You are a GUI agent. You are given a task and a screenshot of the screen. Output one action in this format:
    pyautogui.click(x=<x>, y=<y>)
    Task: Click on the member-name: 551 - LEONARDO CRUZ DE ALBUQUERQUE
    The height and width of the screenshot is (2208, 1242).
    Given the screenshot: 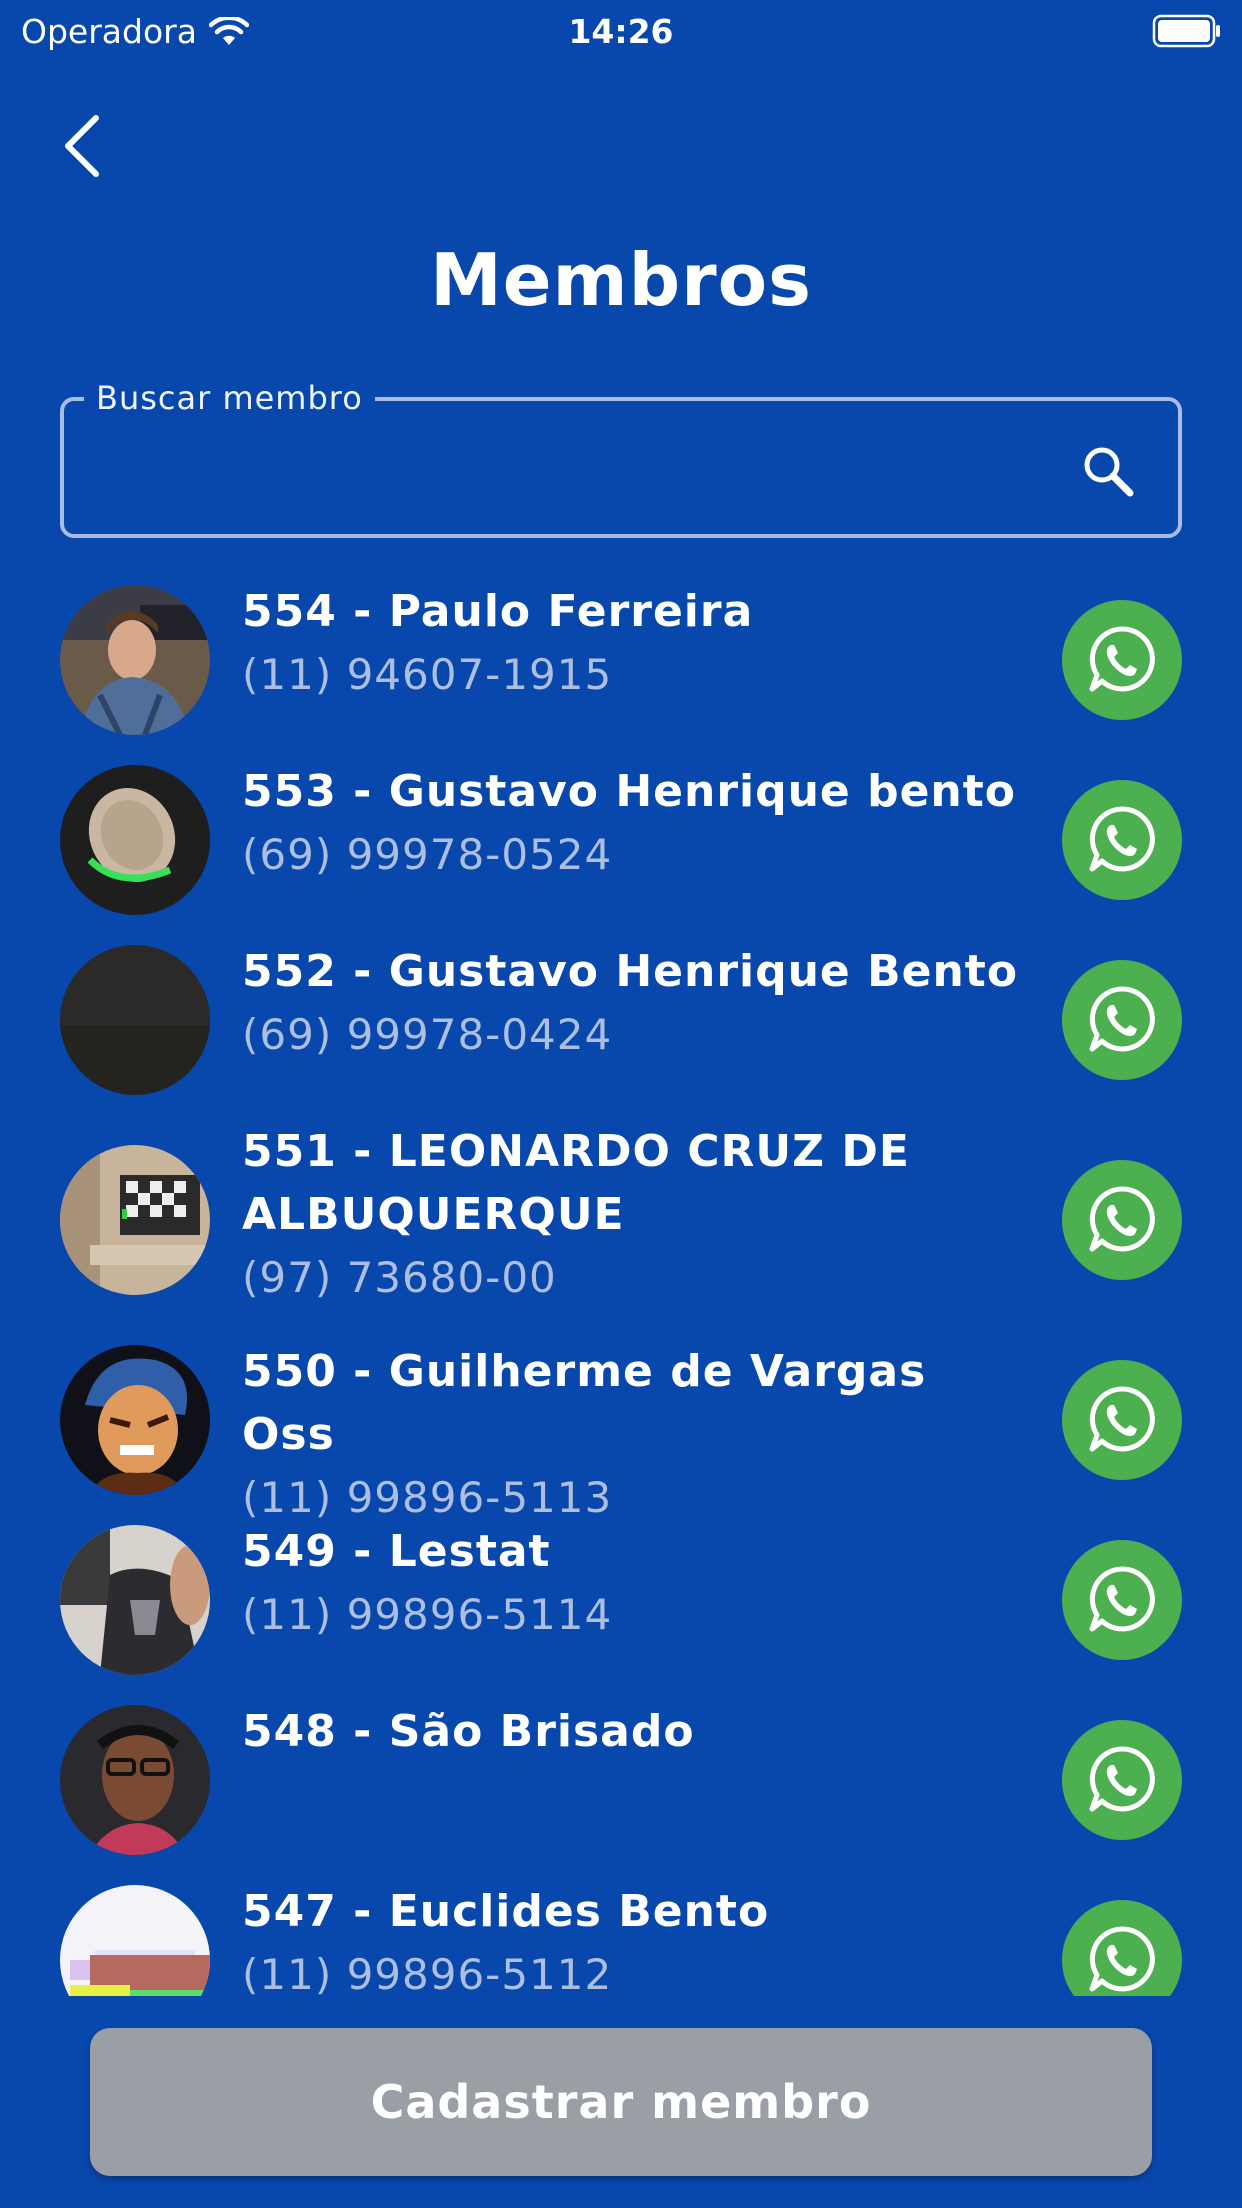 What is the action you would take?
    pyautogui.click(x=576, y=1183)
    